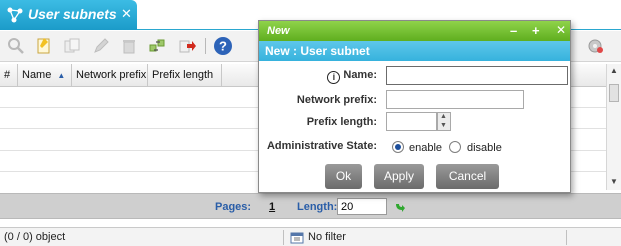 The width and height of the screenshot is (621, 246). What do you see at coordinates (272, 207) in the screenshot?
I see `page-link: 1` at bounding box center [272, 207].